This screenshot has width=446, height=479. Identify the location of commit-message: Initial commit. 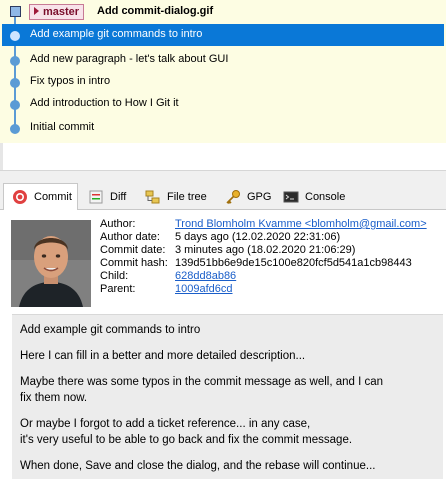
(62, 127).